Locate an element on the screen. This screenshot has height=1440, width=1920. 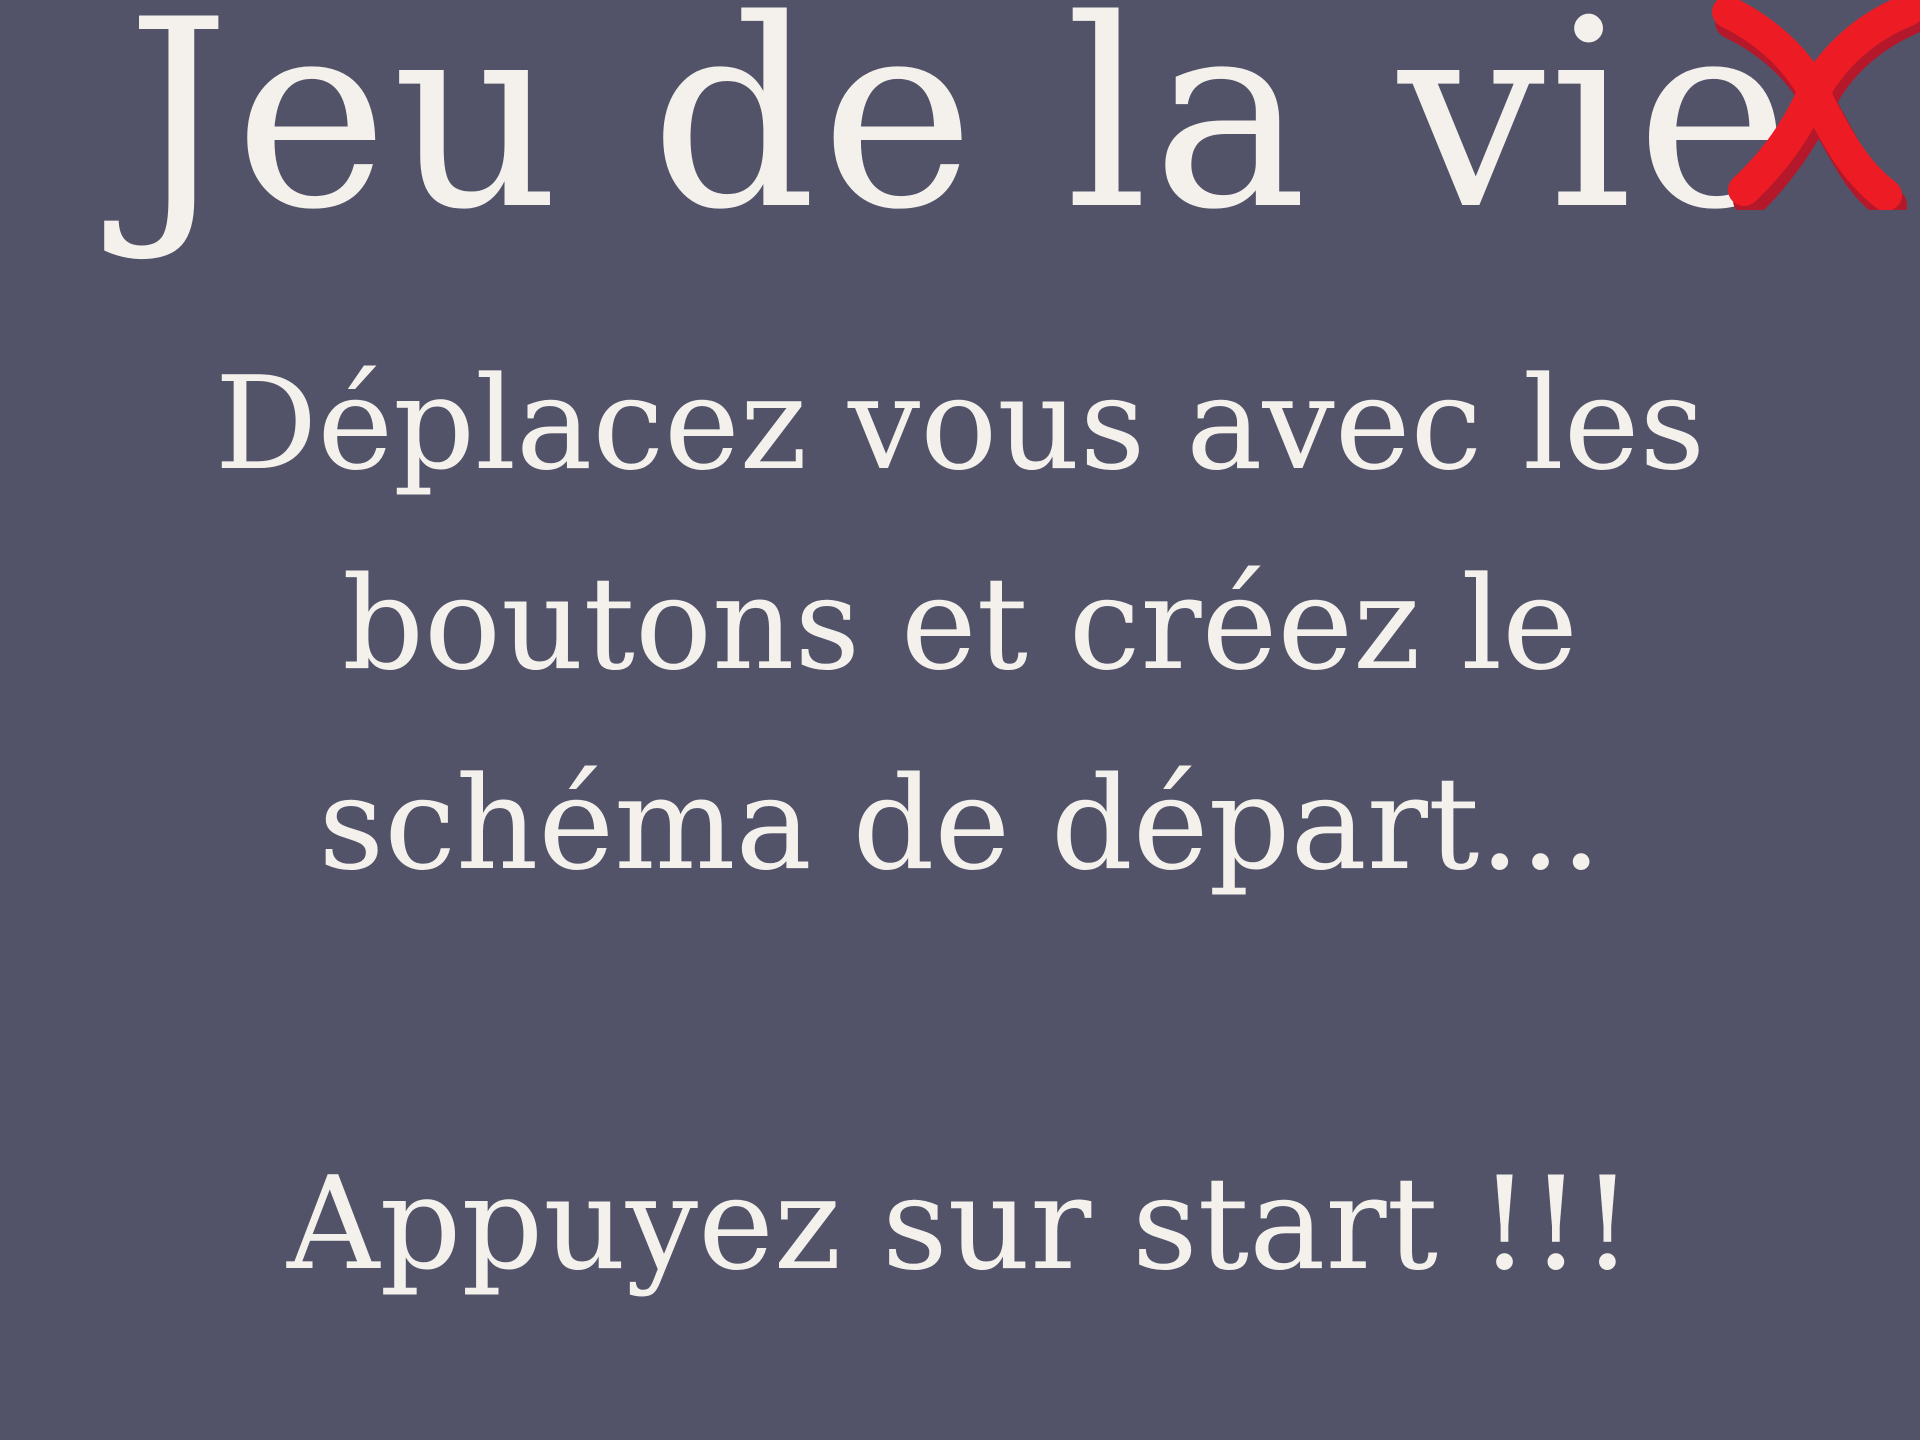
close-x-icon is located at coordinates (1816, 105).